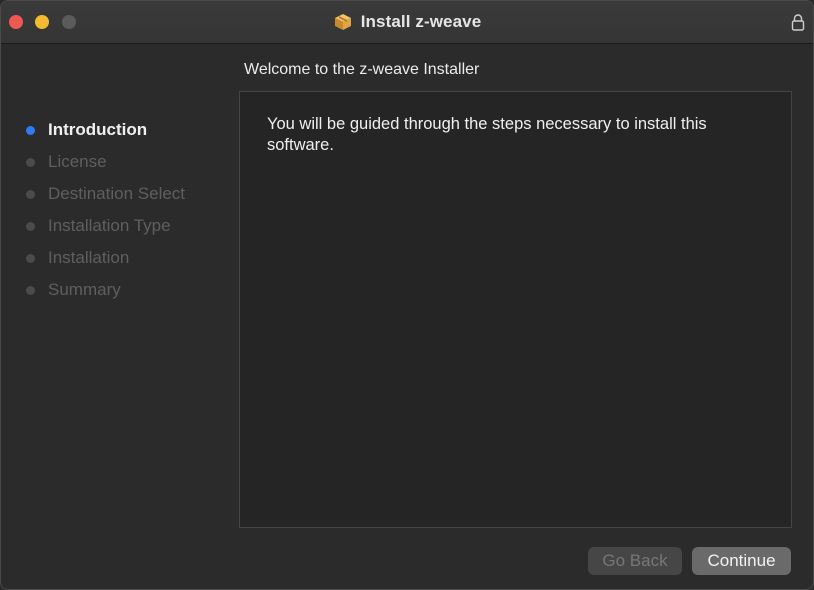 The image size is (814, 590). I want to click on step-installation: Installation, so click(119, 258).